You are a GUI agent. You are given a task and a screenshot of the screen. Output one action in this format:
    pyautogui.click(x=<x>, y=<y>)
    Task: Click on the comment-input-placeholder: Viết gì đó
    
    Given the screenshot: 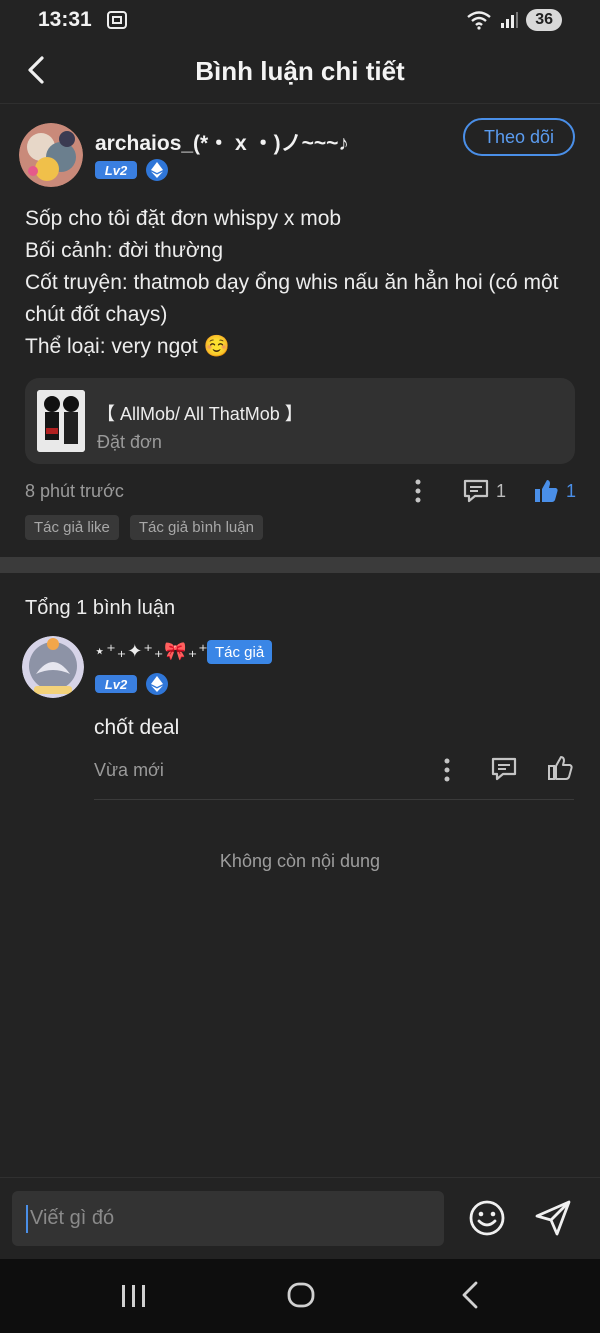 What is the action you would take?
    pyautogui.click(x=72, y=1218)
    